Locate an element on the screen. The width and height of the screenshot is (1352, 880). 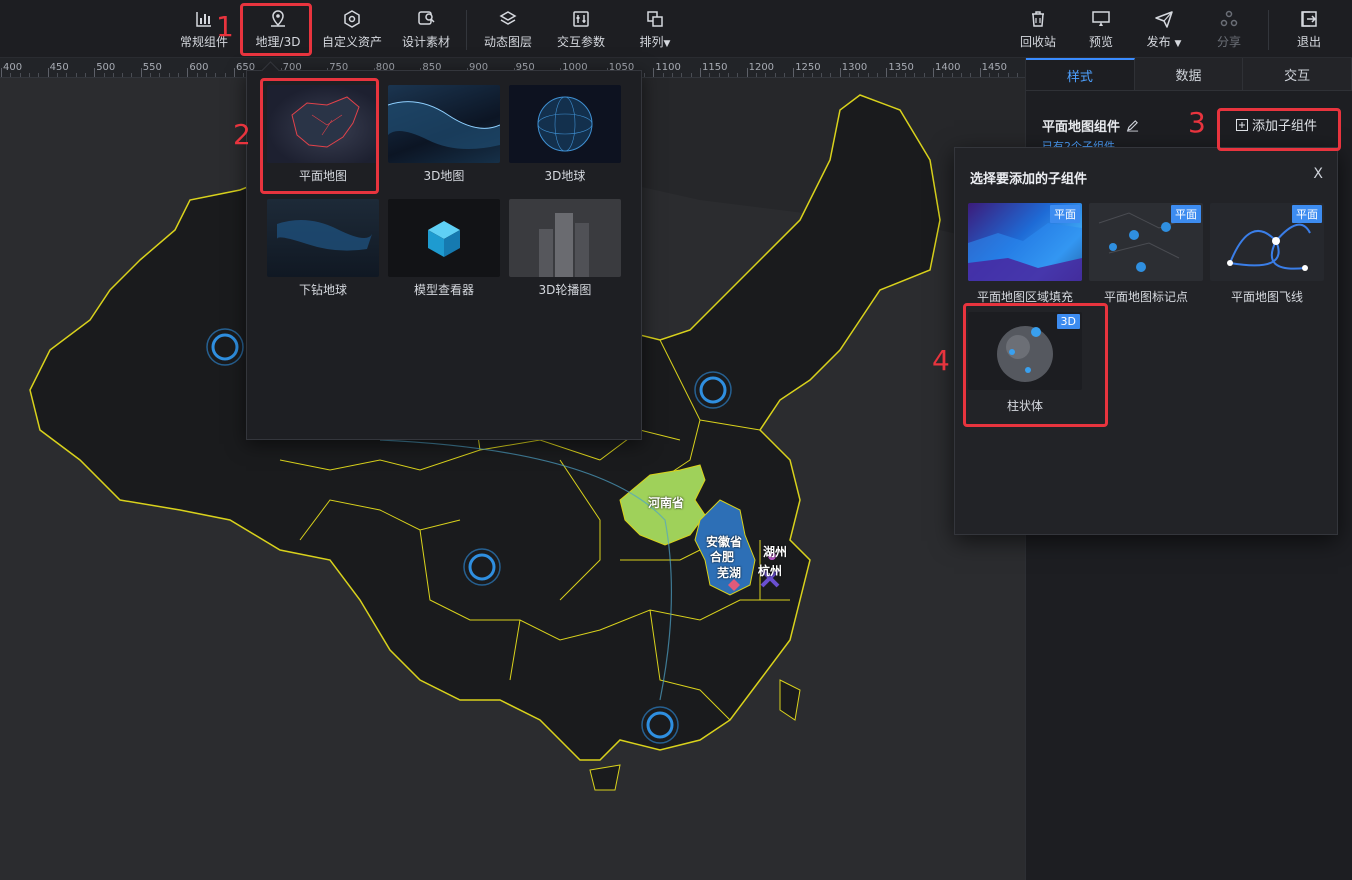
geo-item-model-viewer: 模型查看器 is located at coordinates (444, 251).